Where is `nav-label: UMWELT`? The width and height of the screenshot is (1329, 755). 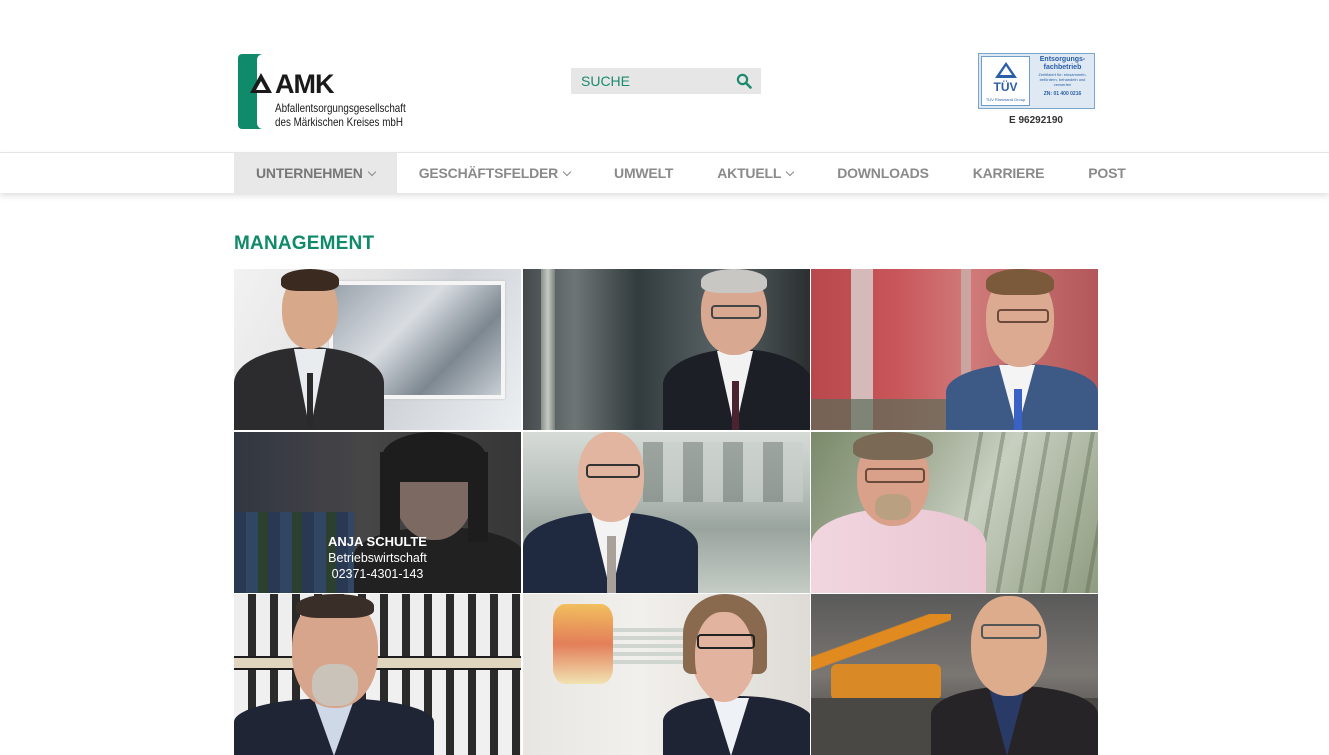
nav-label: UMWELT is located at coordinates (644, 173).